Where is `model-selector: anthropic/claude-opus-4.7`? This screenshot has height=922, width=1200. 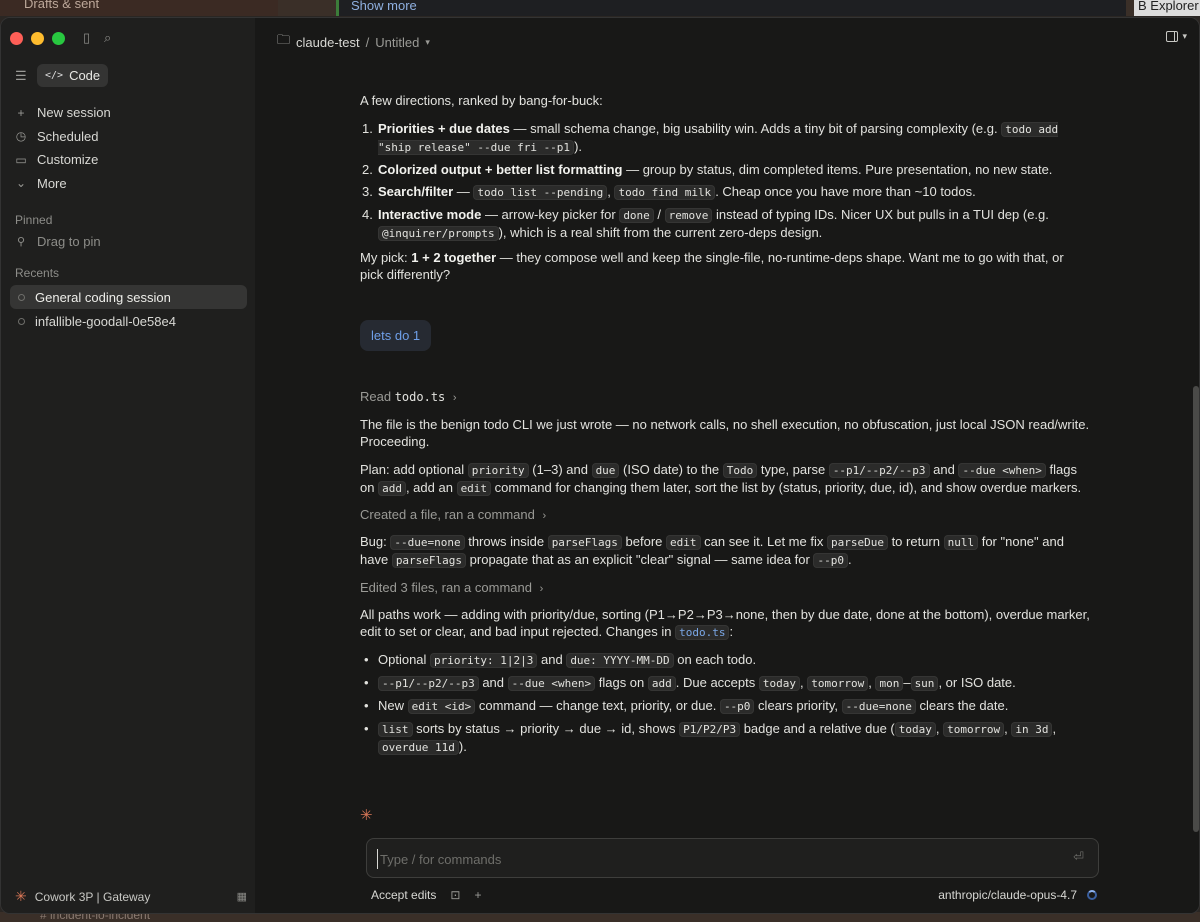
model-selector: anthropic/claude-opus-4.7 is located at coordinates (1017, 895).